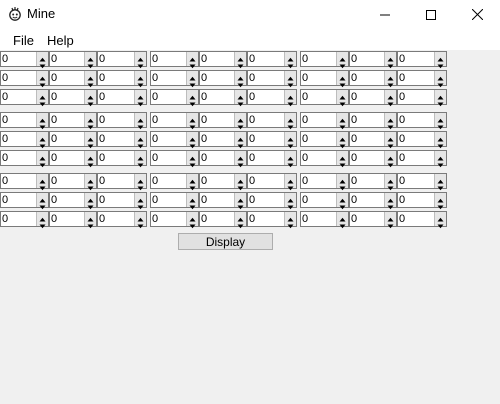  Describe the element at coordinates (431, 14) in the screenshot. I see `maximize-button` at that location.